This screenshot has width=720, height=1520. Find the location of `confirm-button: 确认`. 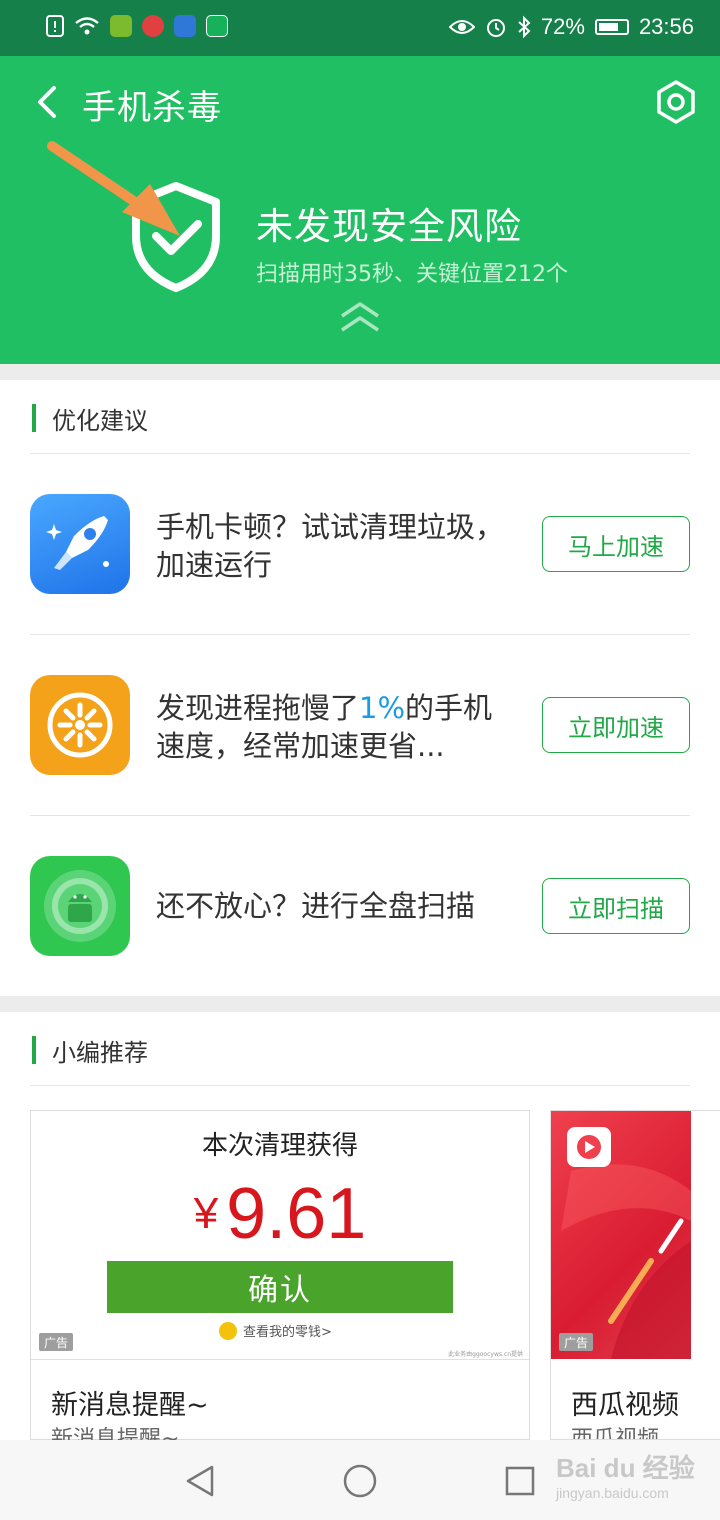

confirm-button: 确认 is located at coordinates (280, 1287).